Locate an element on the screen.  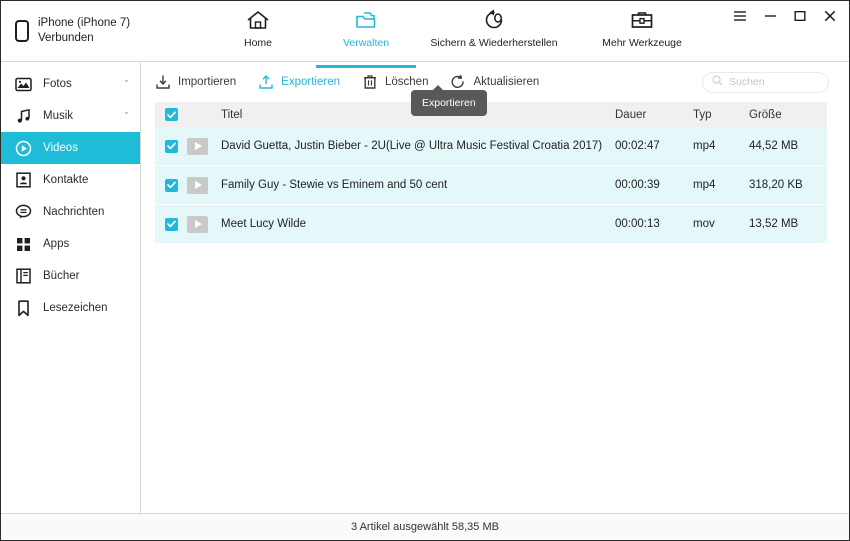
trash-icon is located at coordinates (370, 82).